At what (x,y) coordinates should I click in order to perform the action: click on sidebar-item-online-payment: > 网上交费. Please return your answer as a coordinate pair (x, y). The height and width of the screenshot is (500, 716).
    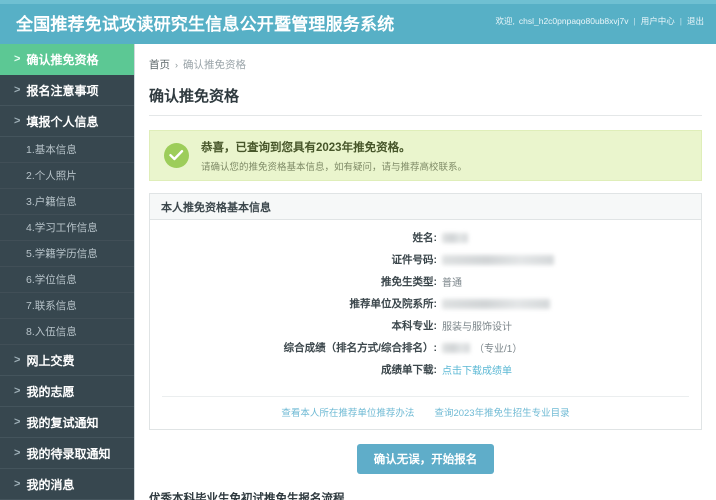
    Looking at the image, I should click on (67, 360).